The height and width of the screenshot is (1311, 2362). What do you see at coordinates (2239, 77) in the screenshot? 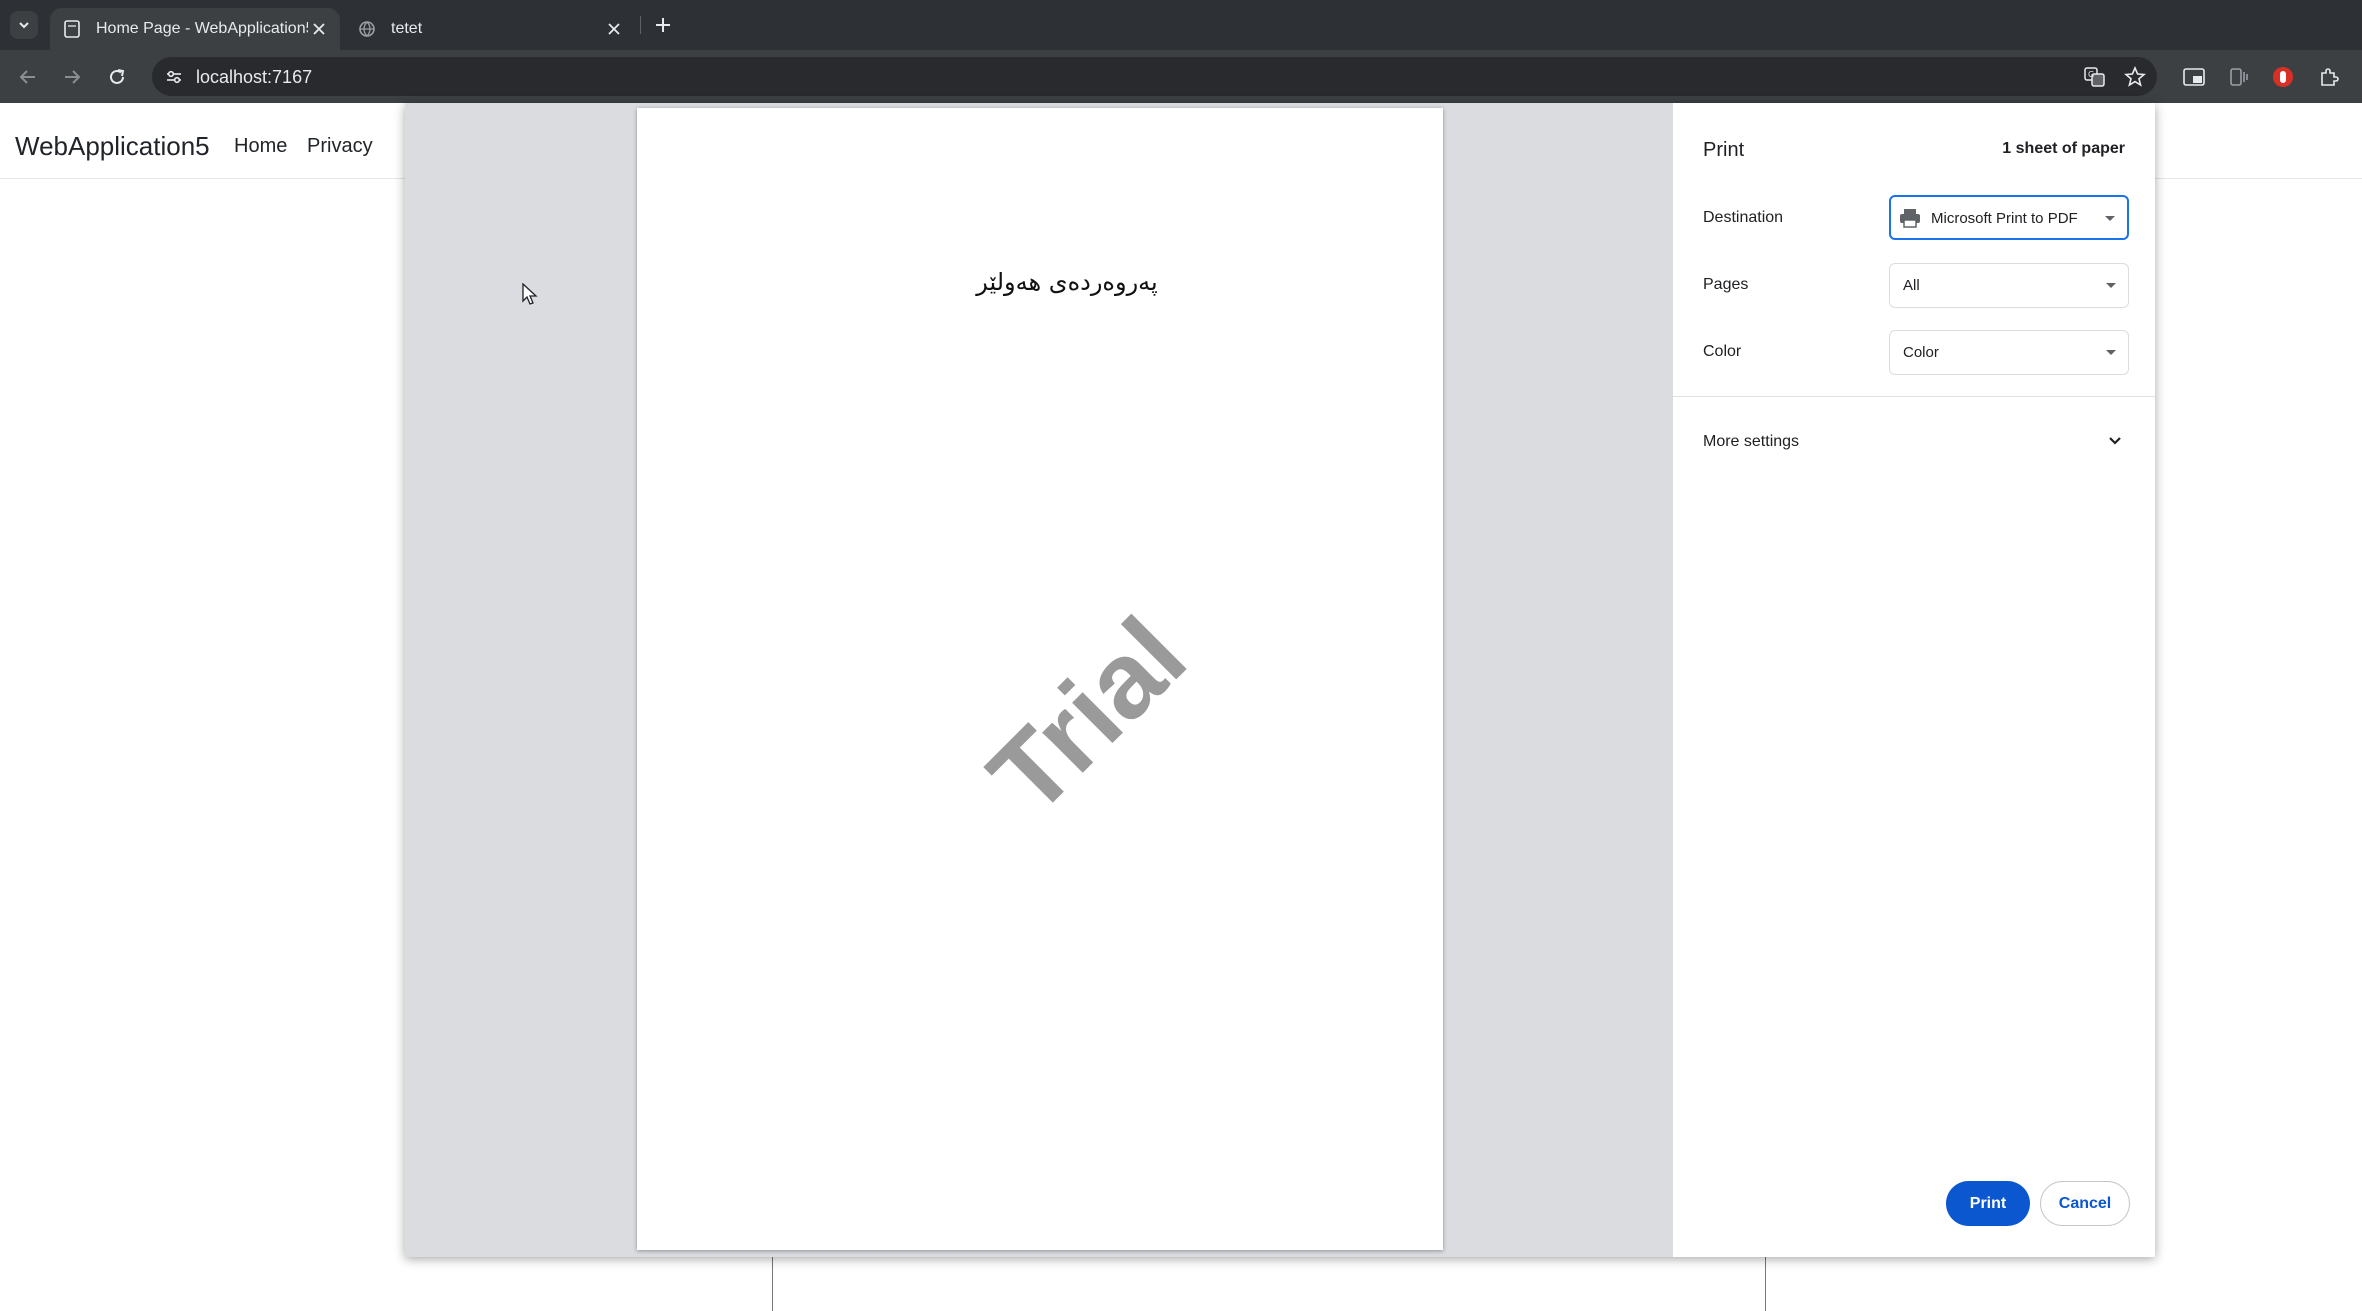
I see `extension-icon` at bounding box center [2239, 77].